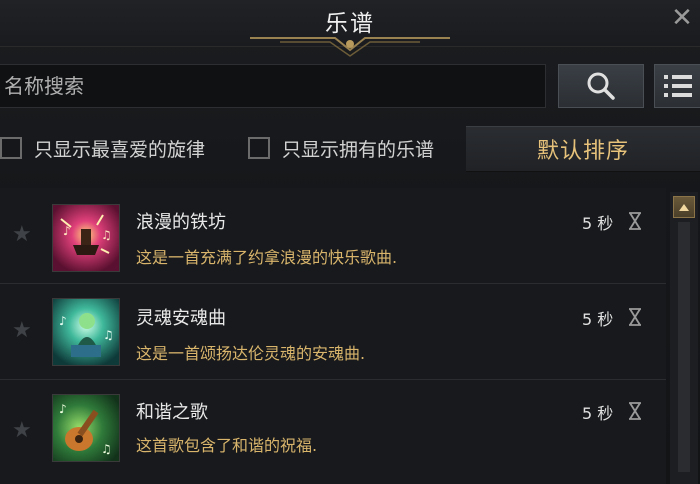 Image resolution: width=700 pixels, height=484 pixels. Describe the element at coordinates (86, 238) in the screenshot. I see `romantic-anvil-icon: ♪ ♫` at that location.